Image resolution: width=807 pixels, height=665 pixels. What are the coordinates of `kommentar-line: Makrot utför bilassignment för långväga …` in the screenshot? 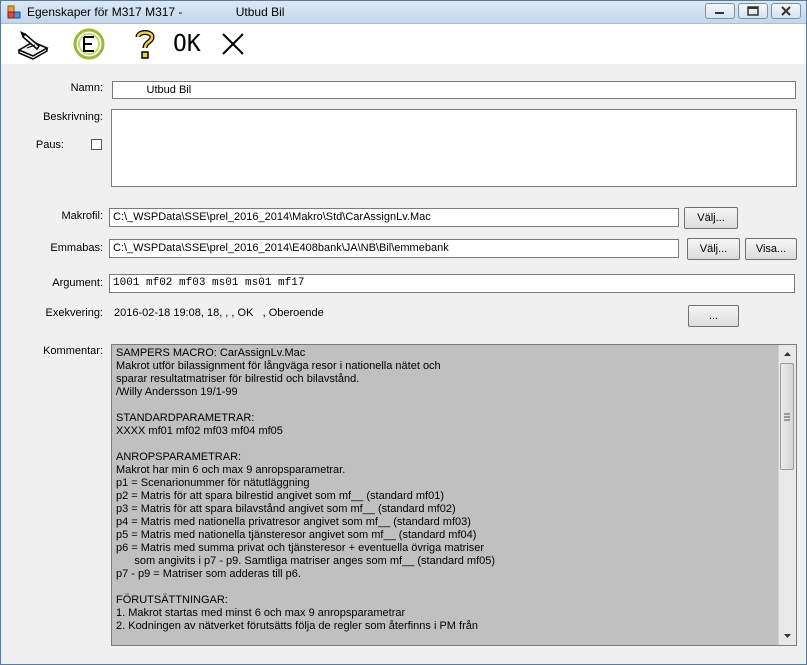 It's located at (278, 366).